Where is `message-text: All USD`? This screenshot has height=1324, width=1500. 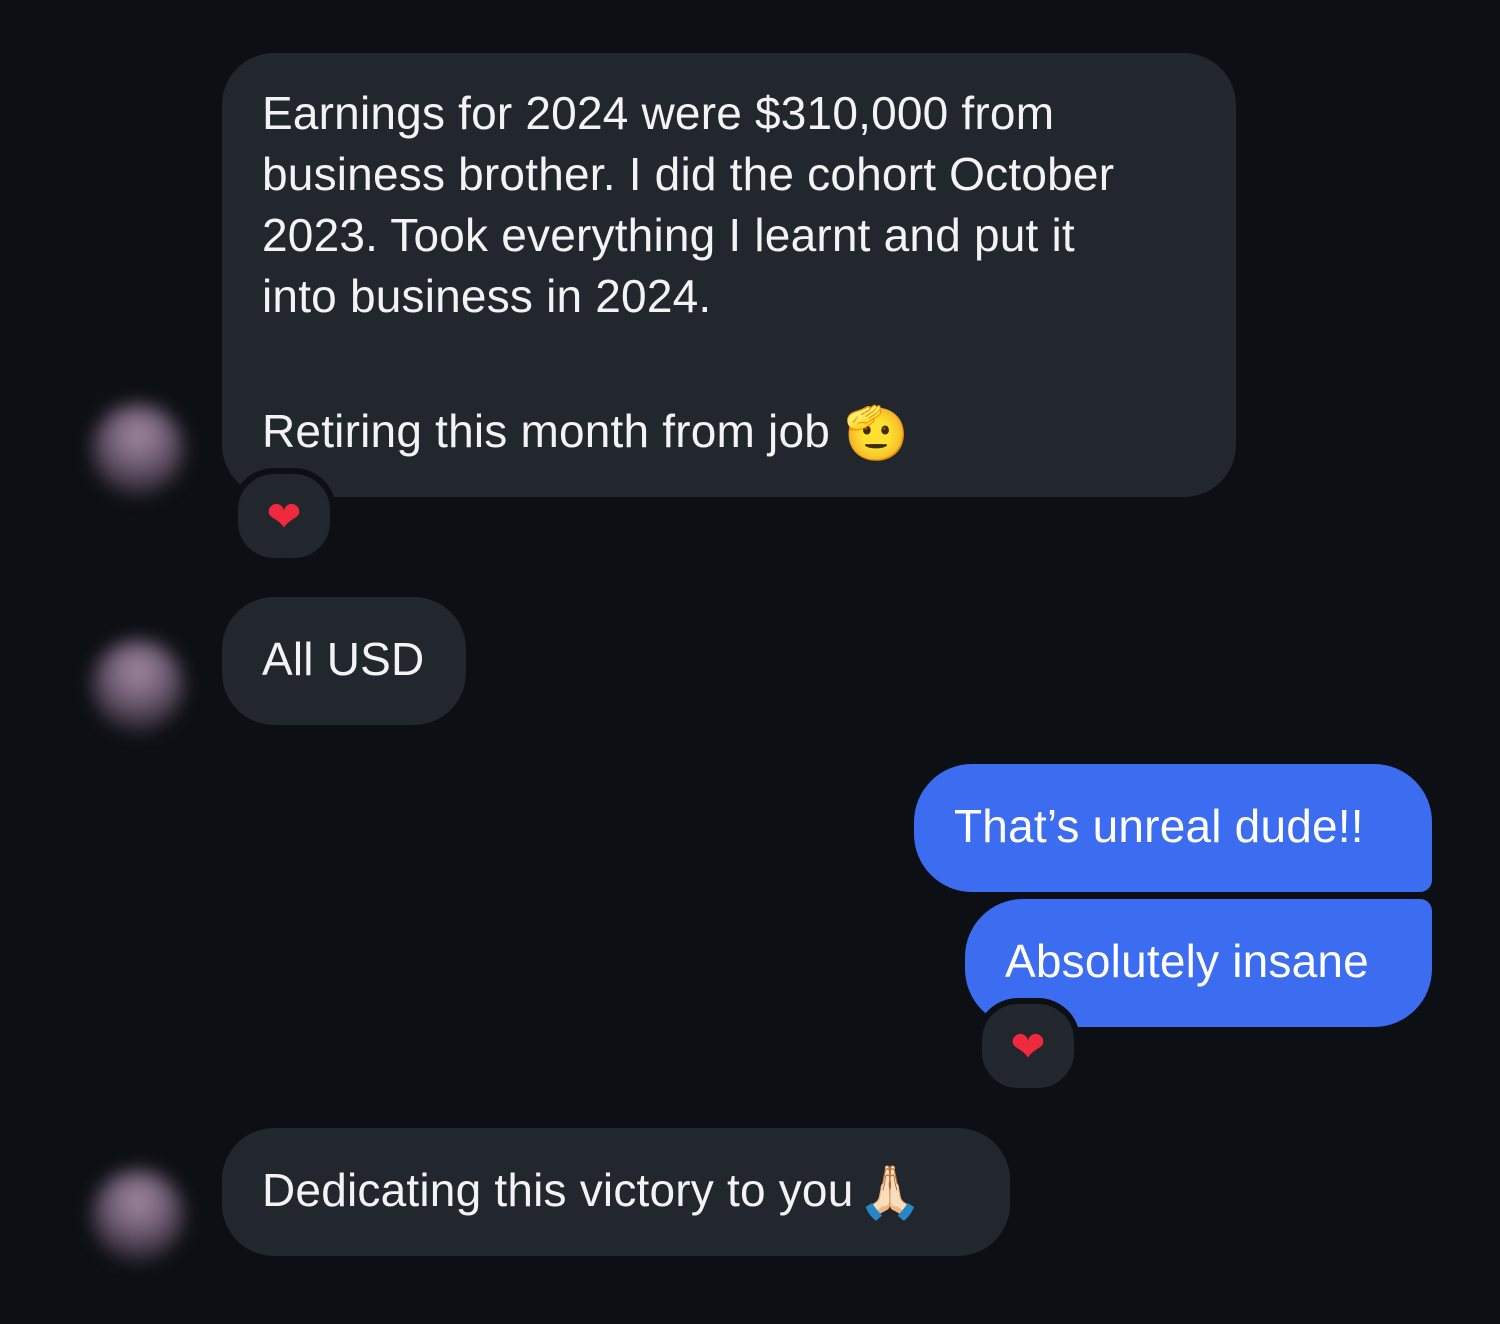 message-text: All USD is located at coordinates (343, 659).